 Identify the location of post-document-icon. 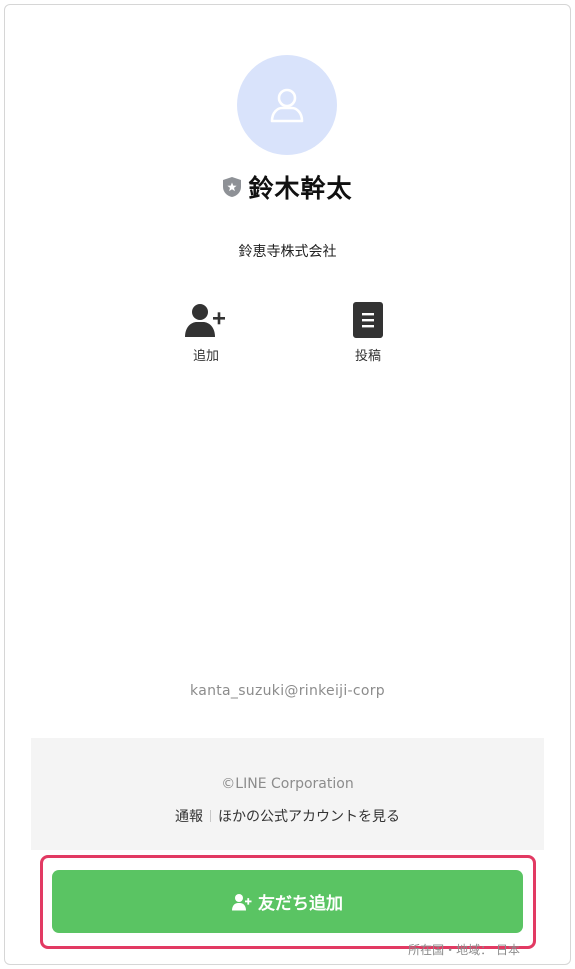
(368, 320).